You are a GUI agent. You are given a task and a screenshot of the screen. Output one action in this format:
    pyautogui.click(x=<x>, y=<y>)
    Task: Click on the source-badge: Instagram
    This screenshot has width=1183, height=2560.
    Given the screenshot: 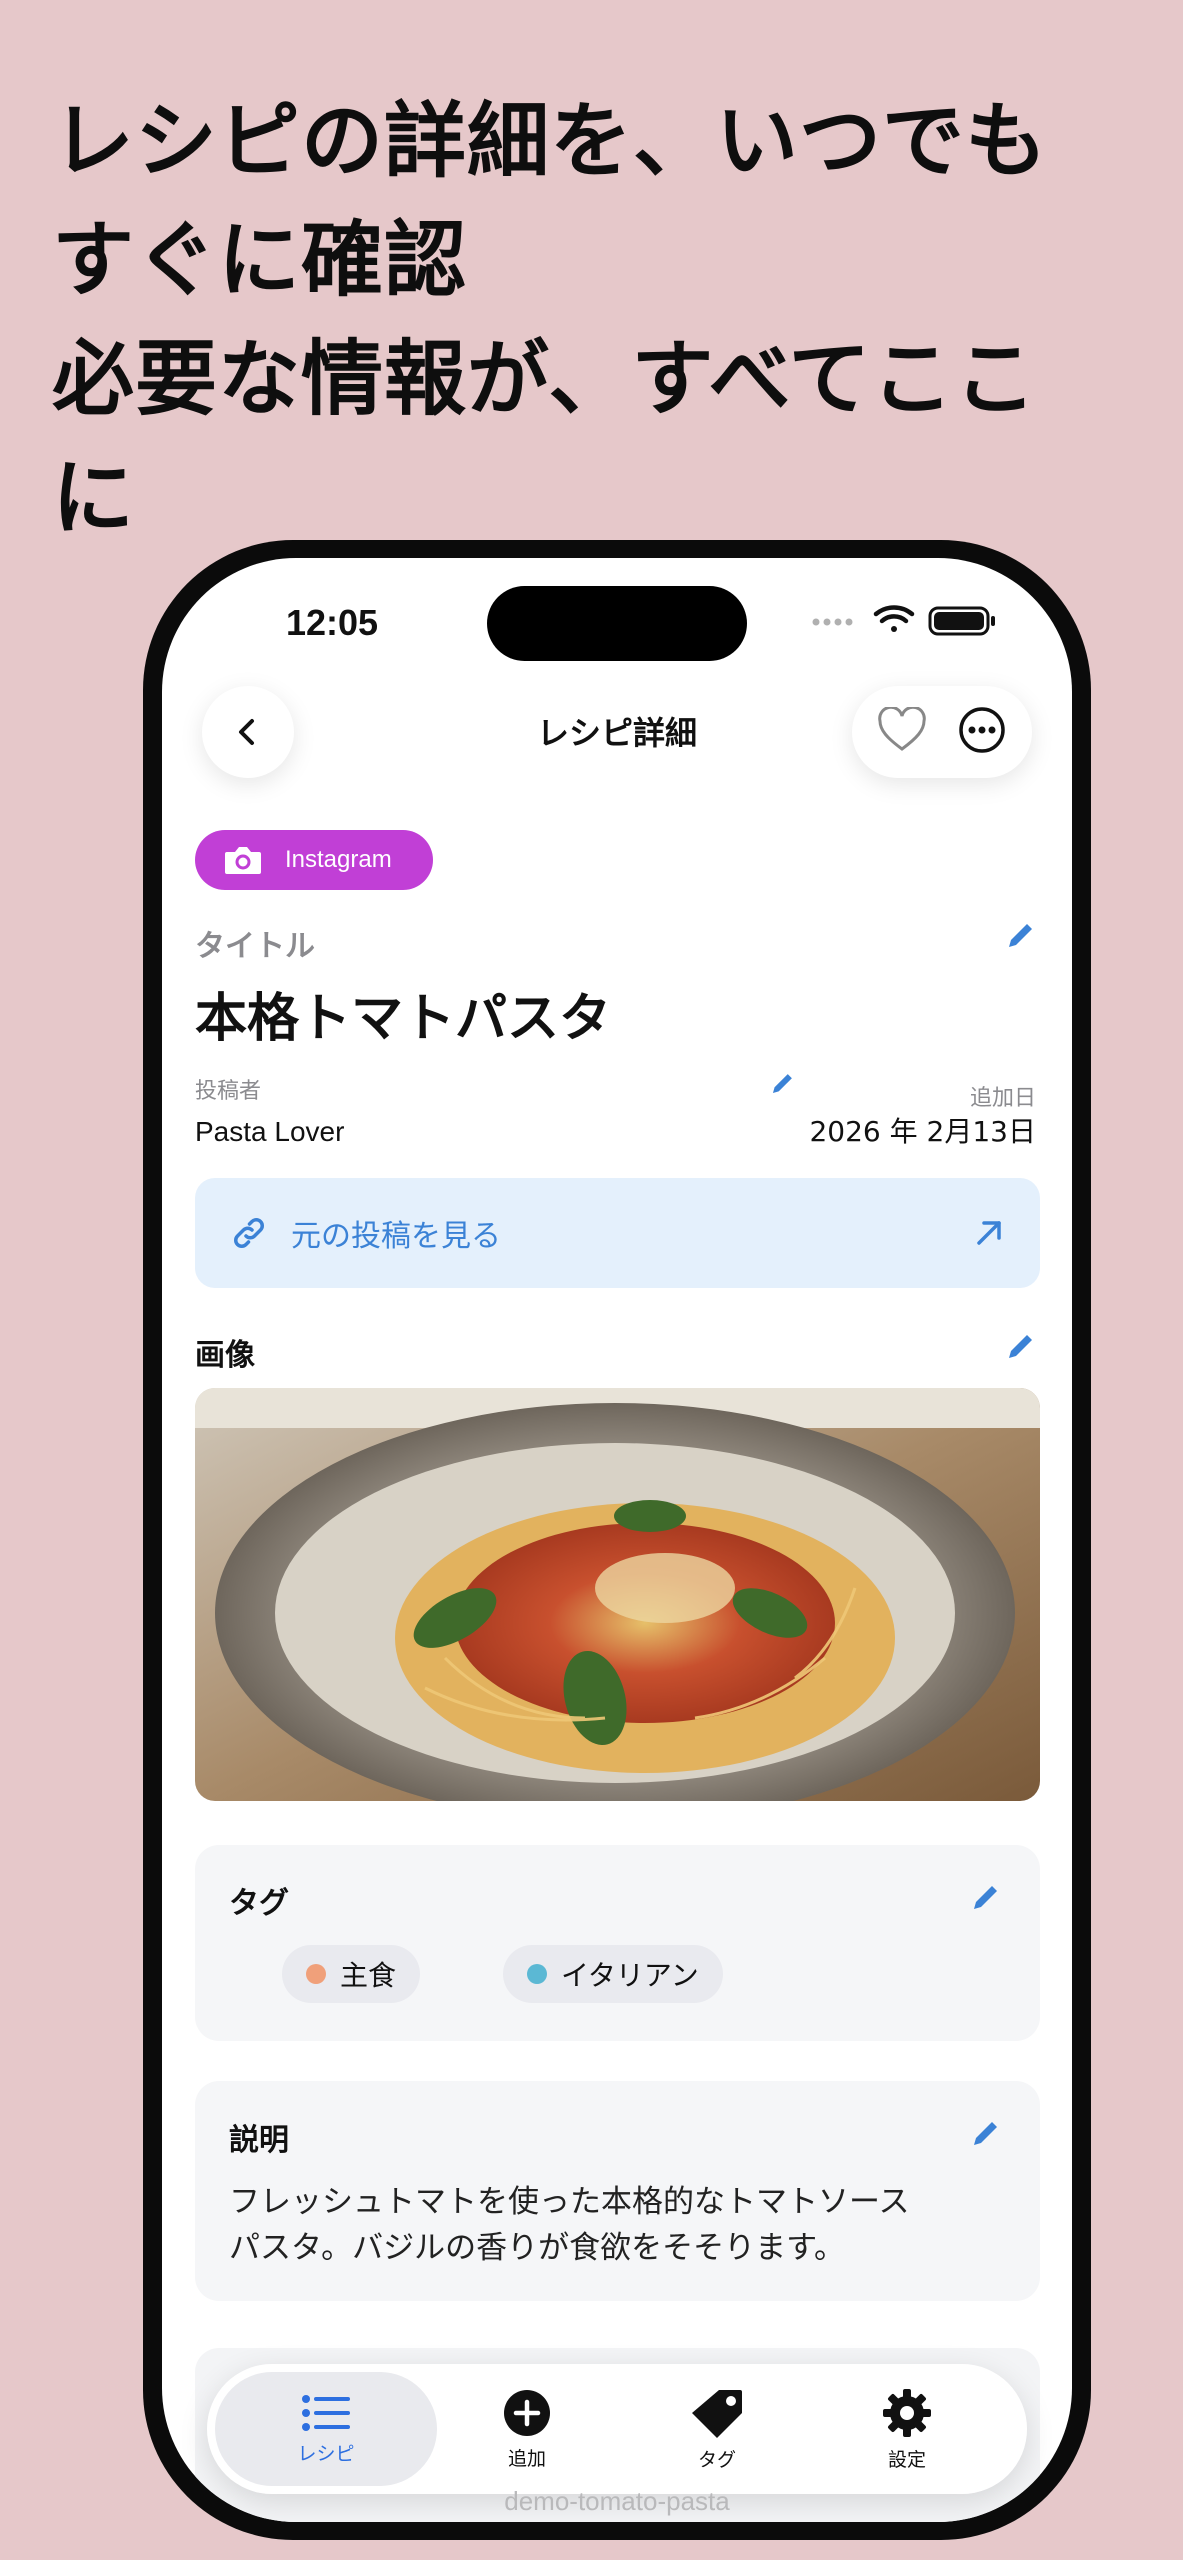 What is the action you would take?
    pyautogui.click(x=314, y=860)
    